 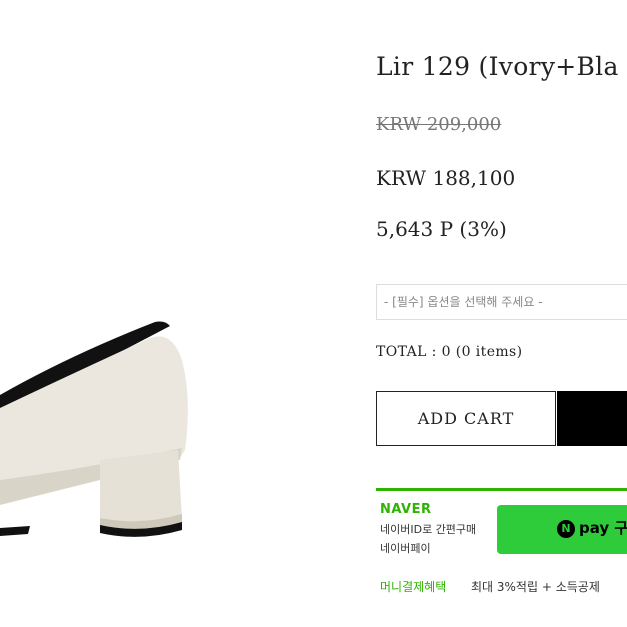 I want to click on add-cart-button: ADD CART, so click(x=466, y=418).